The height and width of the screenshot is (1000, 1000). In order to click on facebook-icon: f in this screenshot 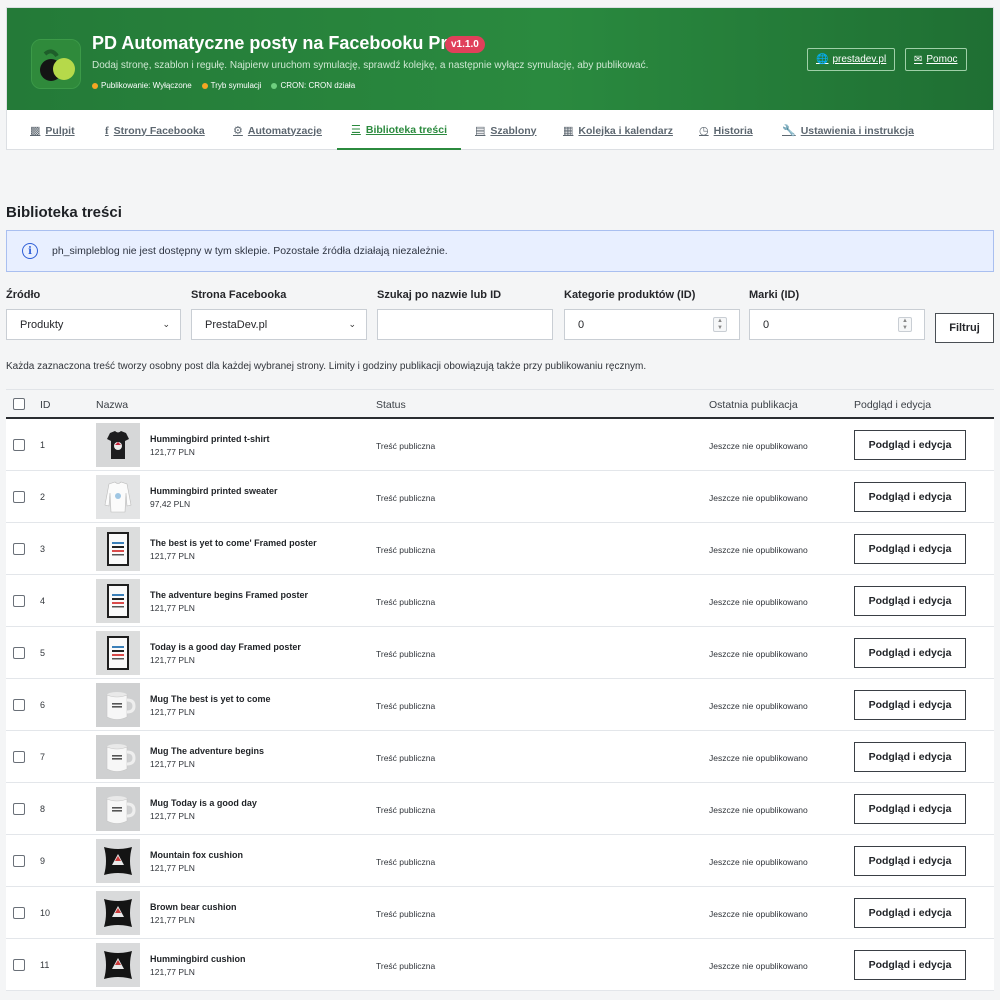, I will do `click(107, 130)`.